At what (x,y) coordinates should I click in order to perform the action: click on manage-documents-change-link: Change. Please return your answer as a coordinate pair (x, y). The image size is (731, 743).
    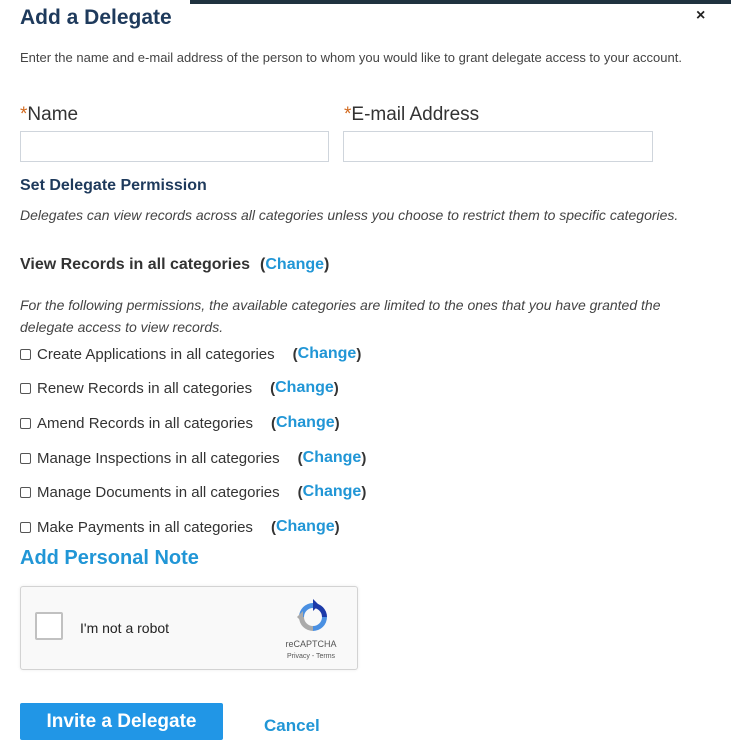
    Looking at the image, I should click on (332, 492).